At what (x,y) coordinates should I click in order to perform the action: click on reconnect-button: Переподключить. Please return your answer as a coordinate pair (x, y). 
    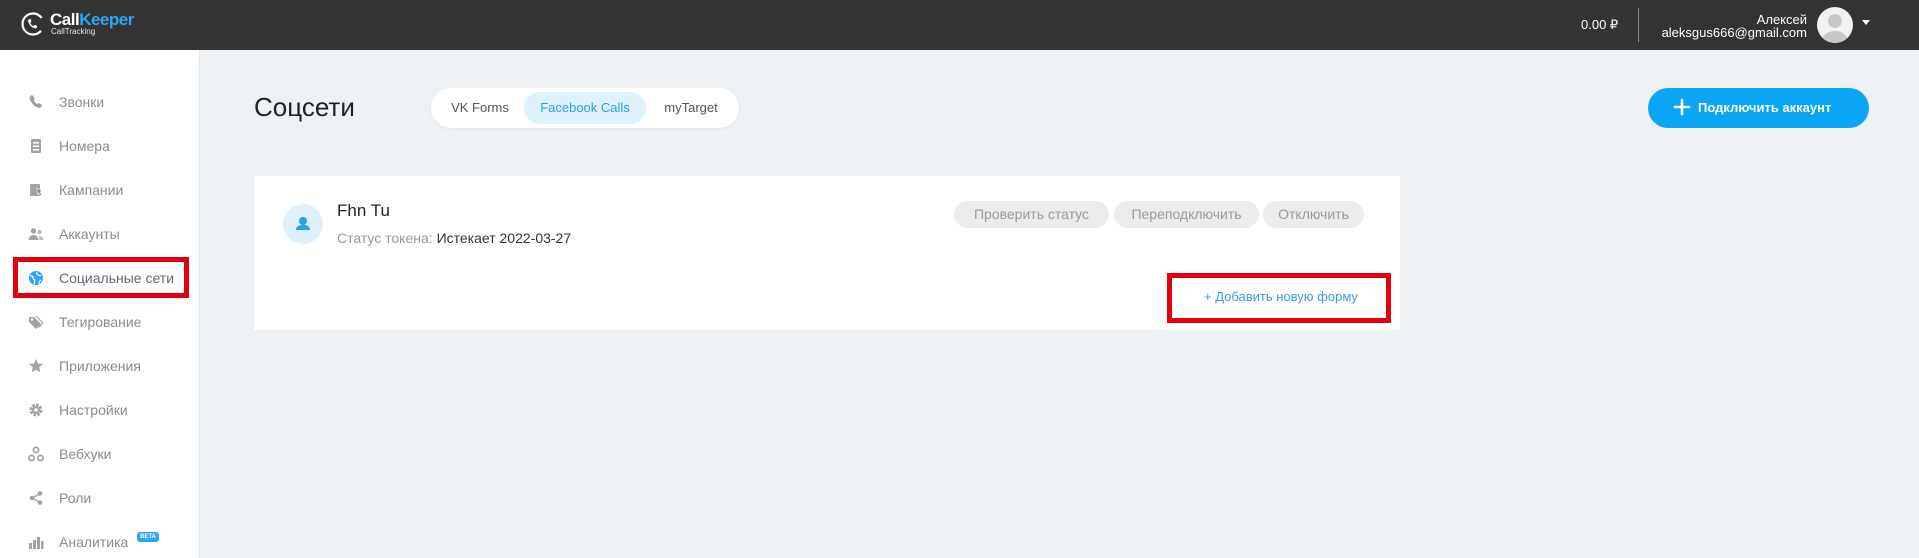
    Looking at the image, I should click on (1186, 214).